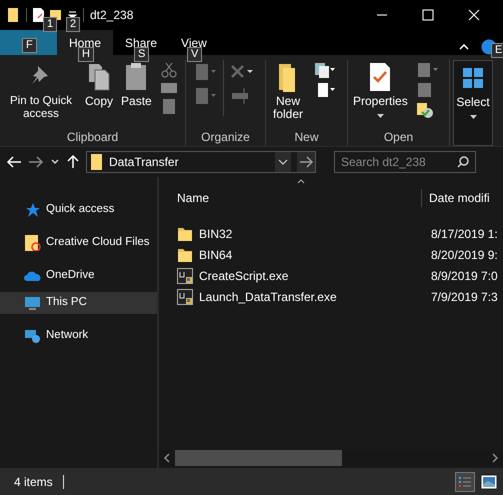 This screenshot has height=495, width=503. Describe the element at coordinates (136, 85) in the screenshot. I see `command-button: Paste` at that location.